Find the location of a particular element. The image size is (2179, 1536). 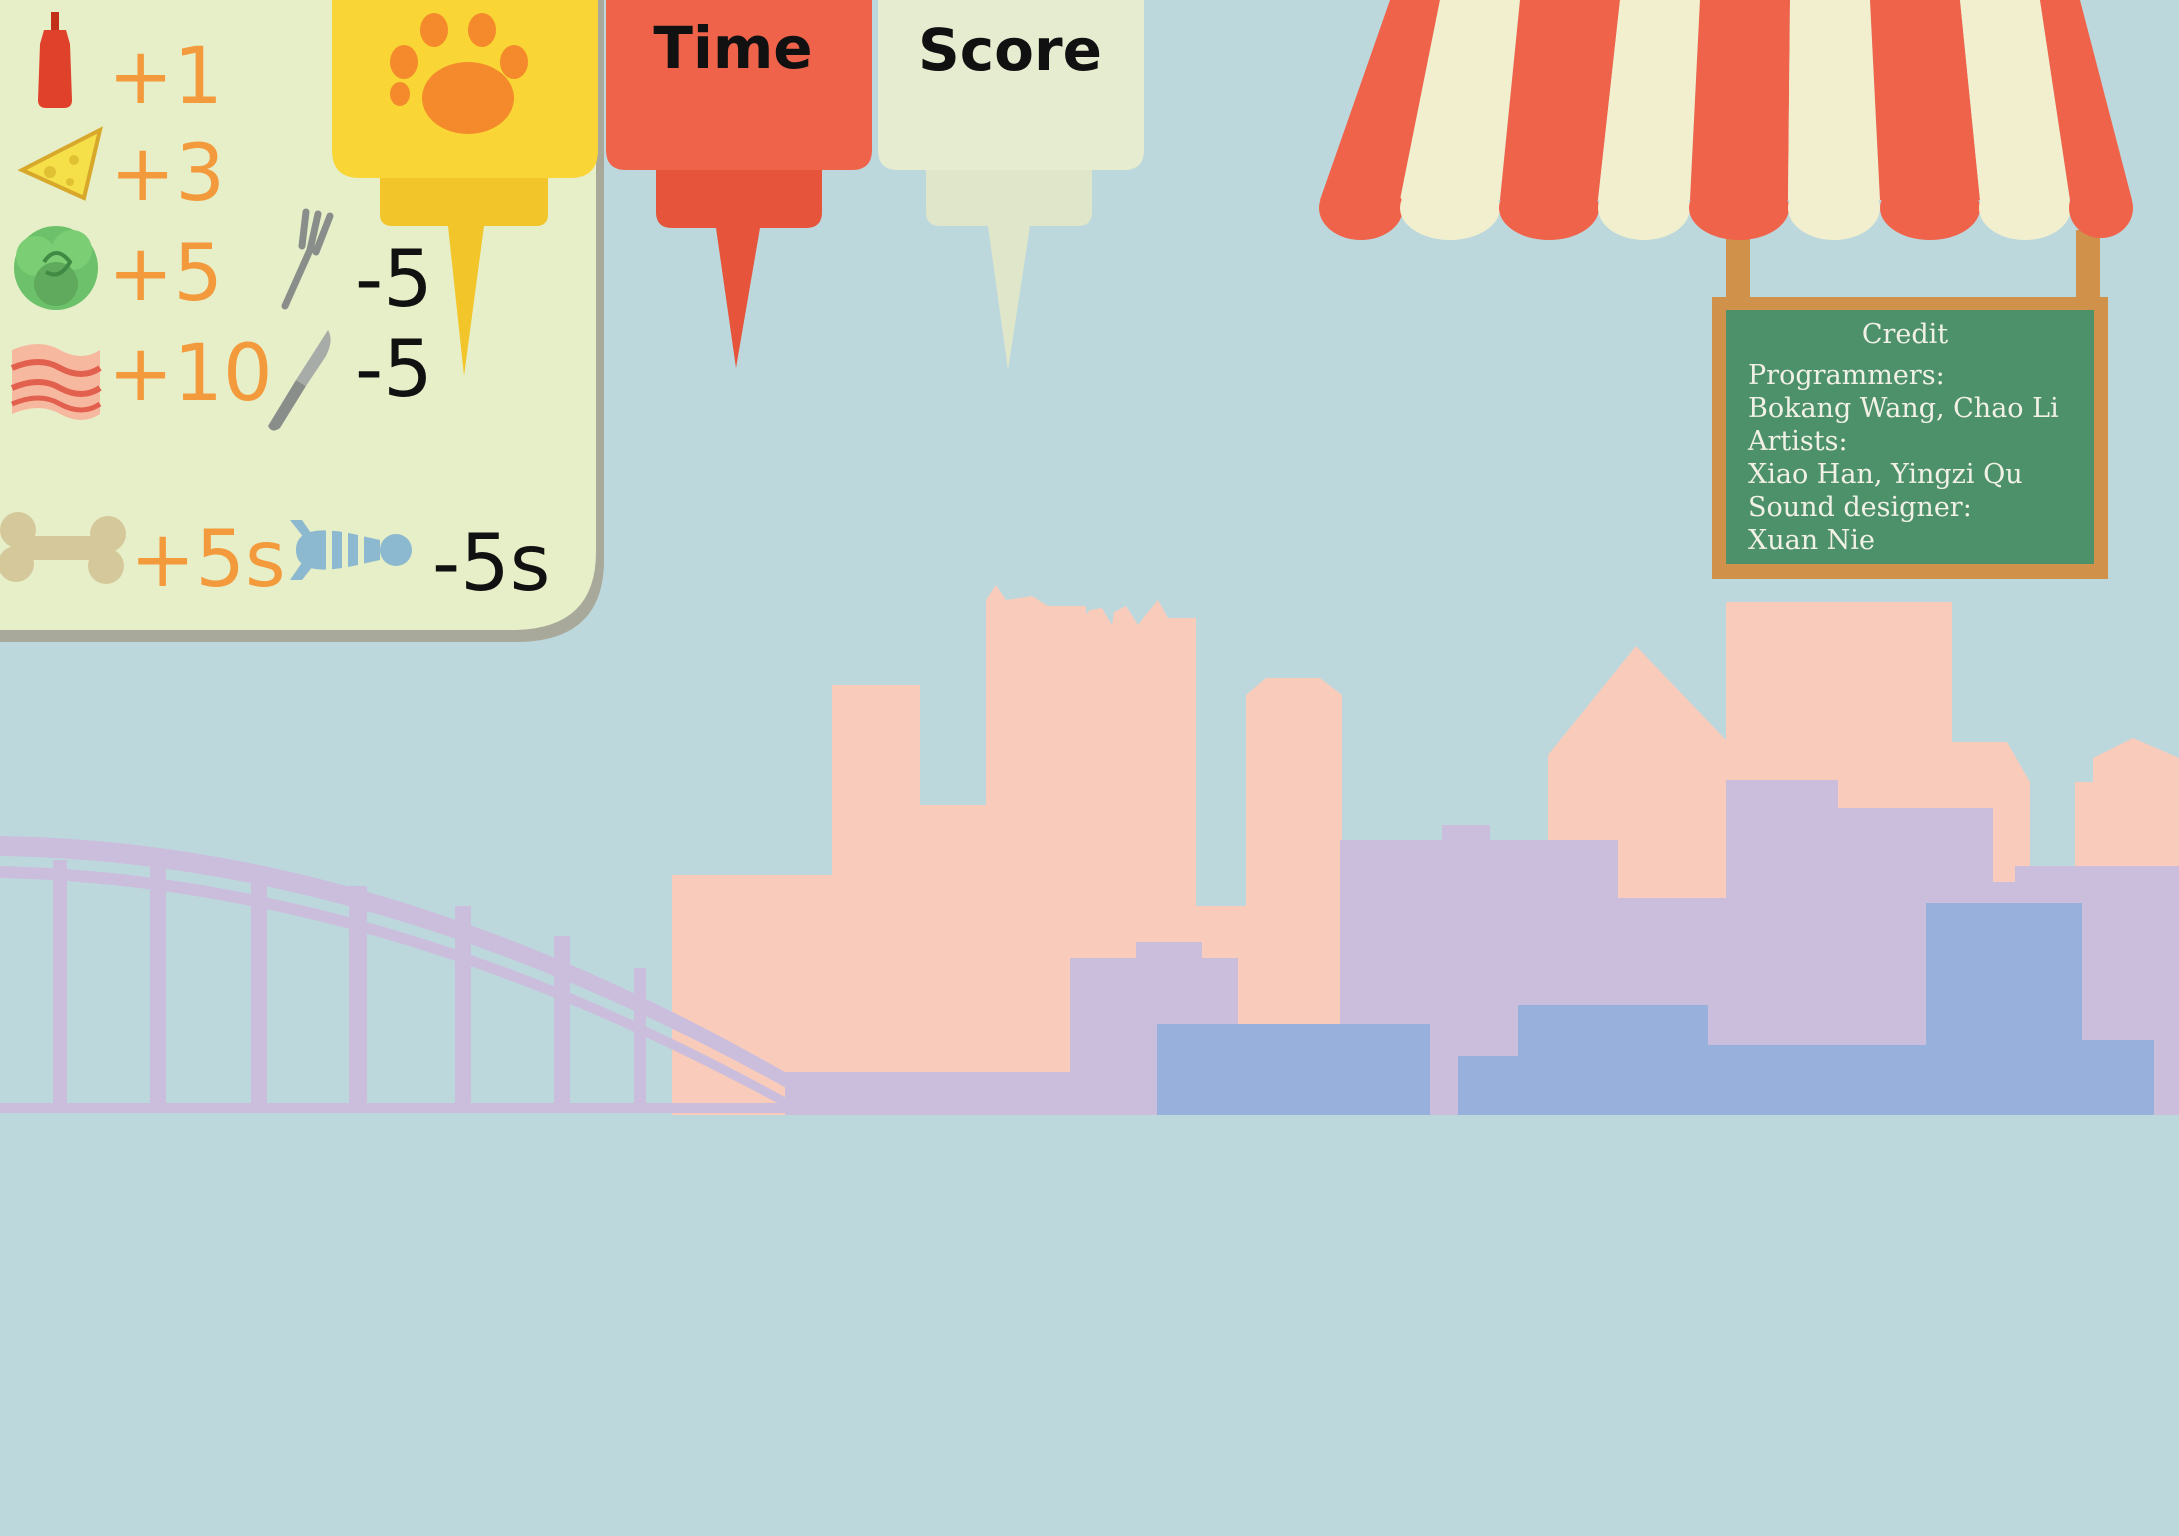

legend-value-ketchup: +1 is located at coordinates (165, 77).